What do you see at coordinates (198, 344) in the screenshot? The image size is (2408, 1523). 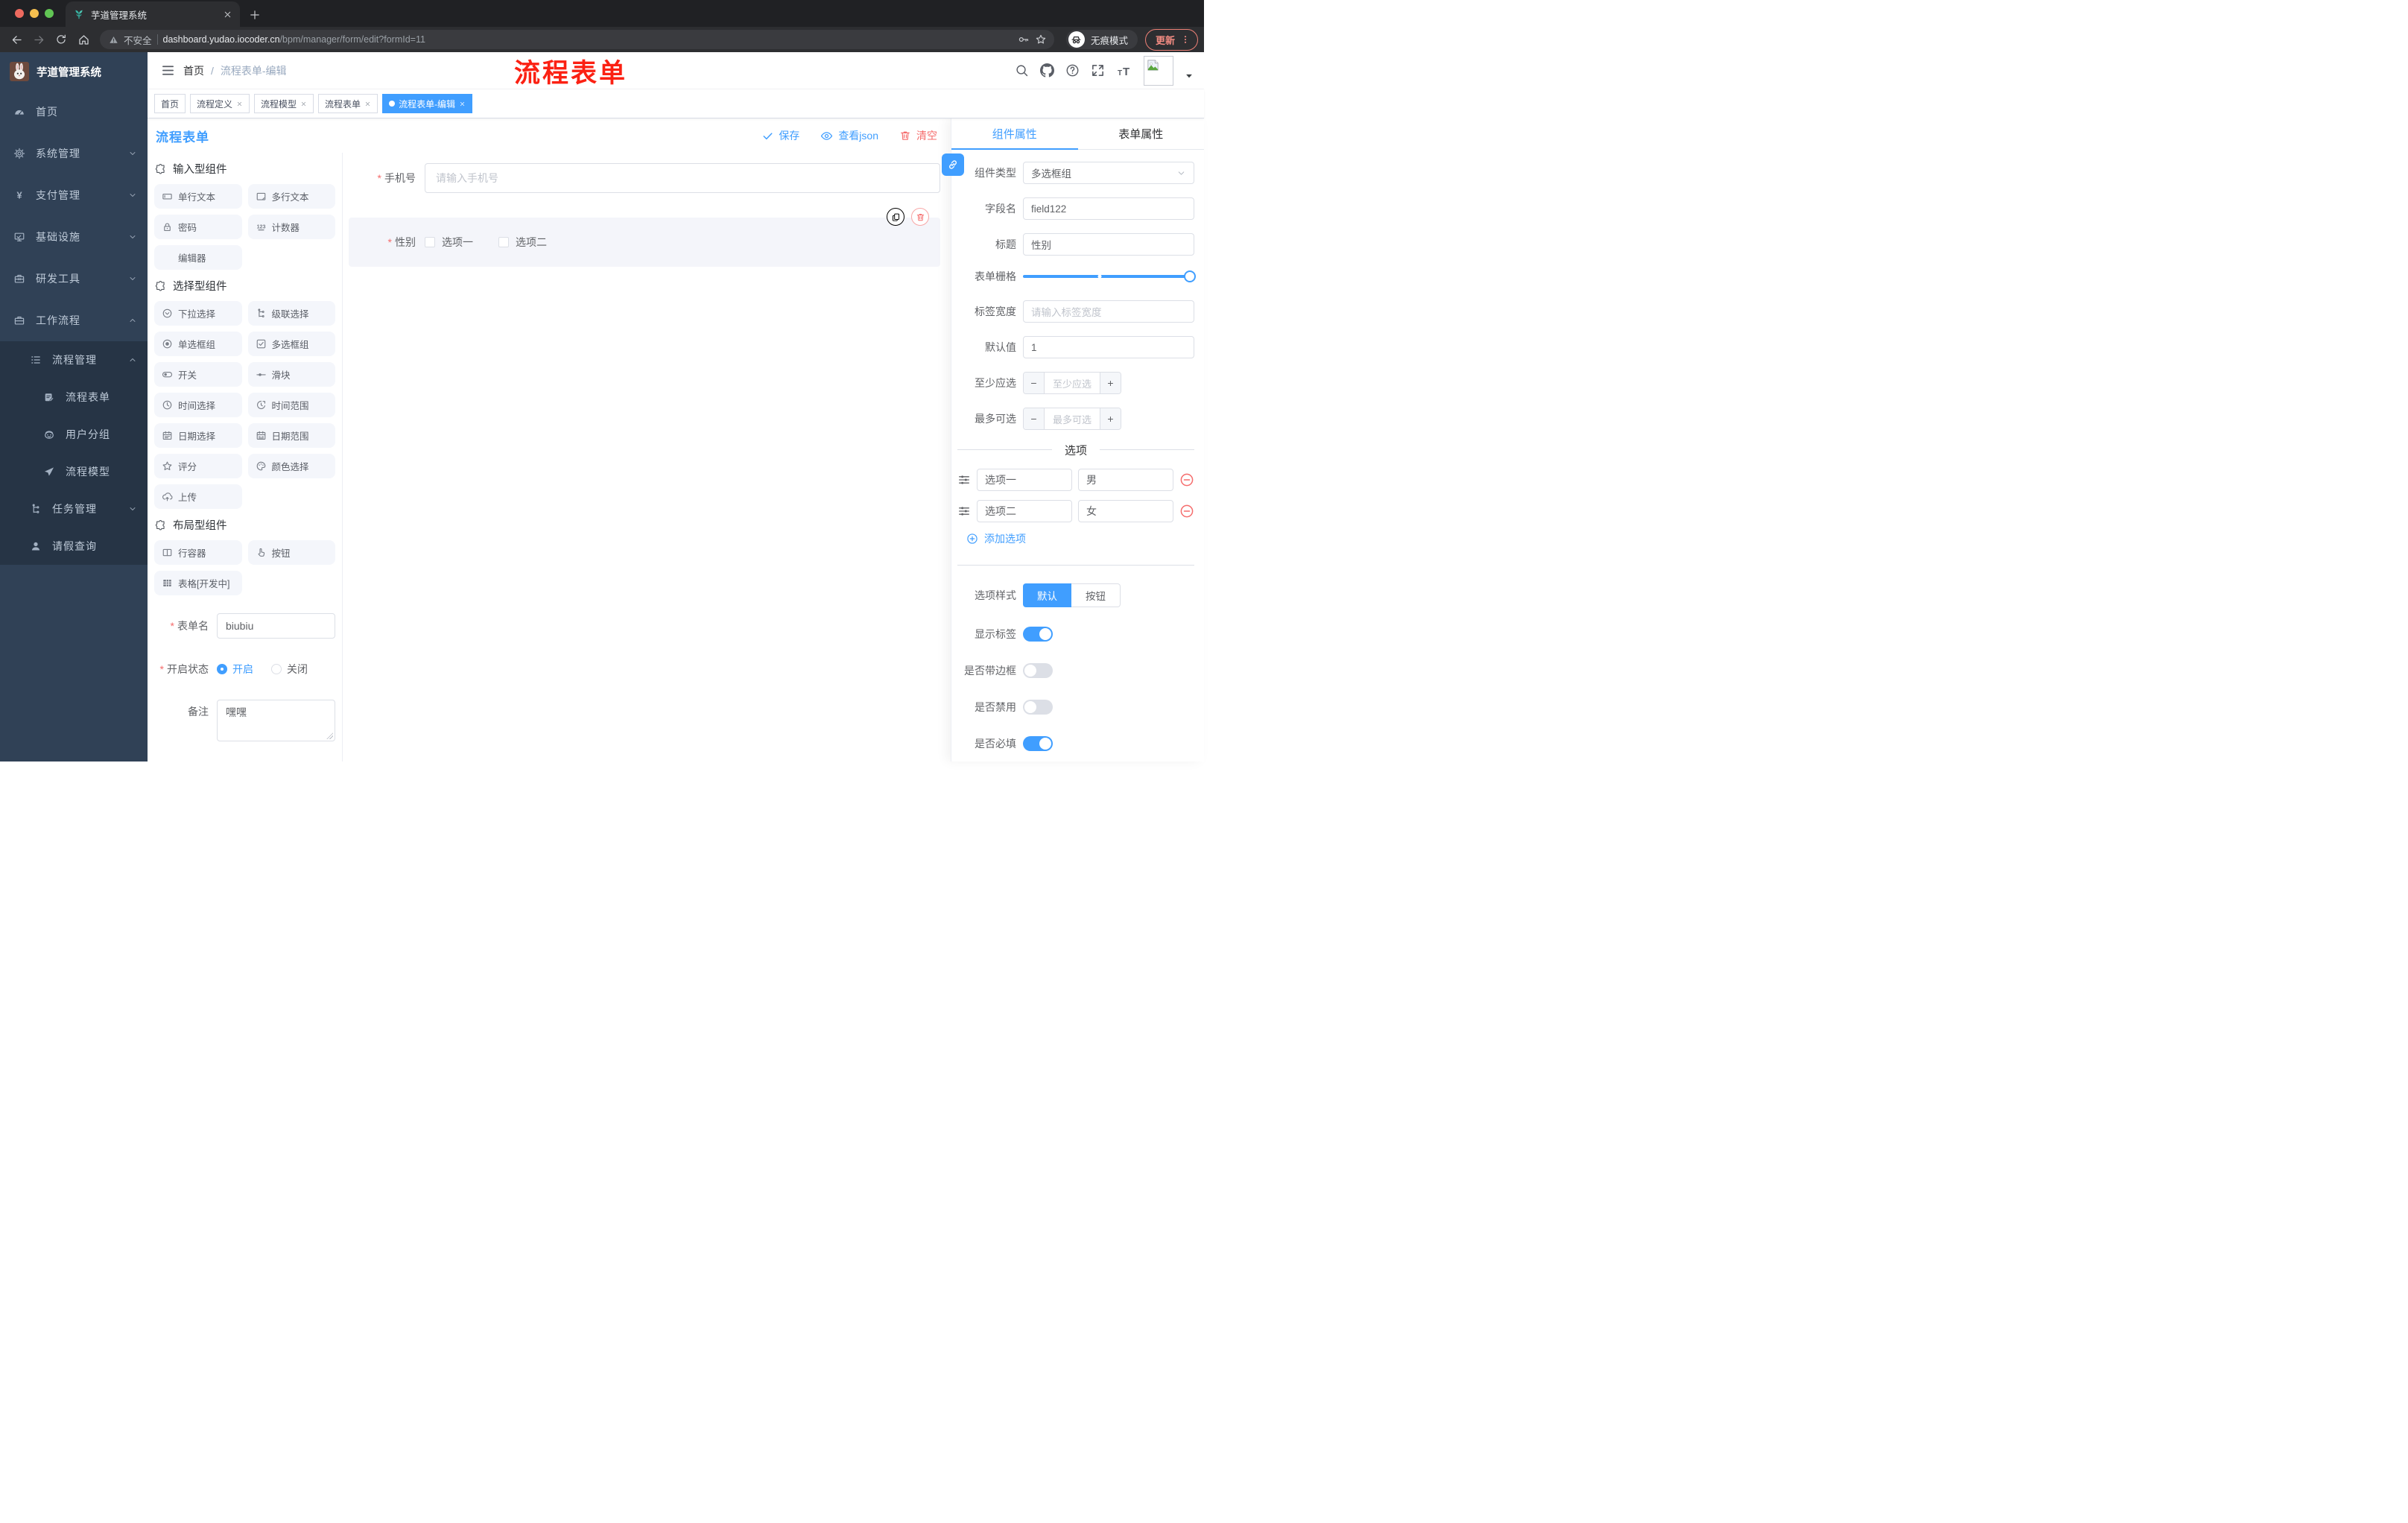 I see `palette-item-radio-group: 单选框组` at bounding box center [198, 344].